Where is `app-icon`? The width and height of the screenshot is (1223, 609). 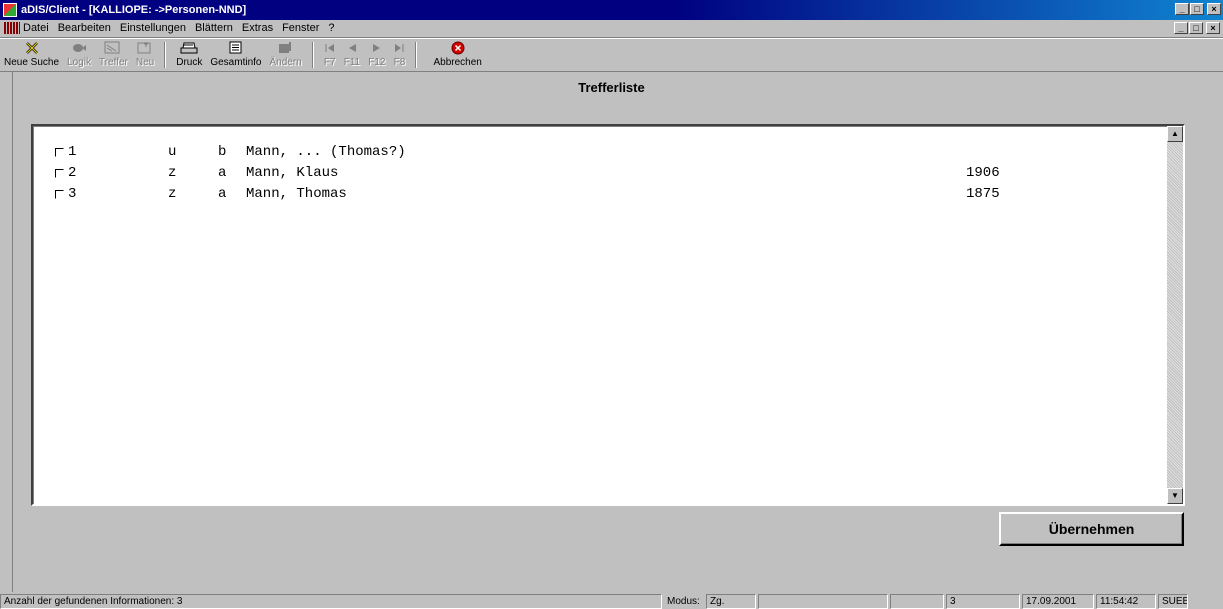 app-icon is located at coordinates (10, 10).